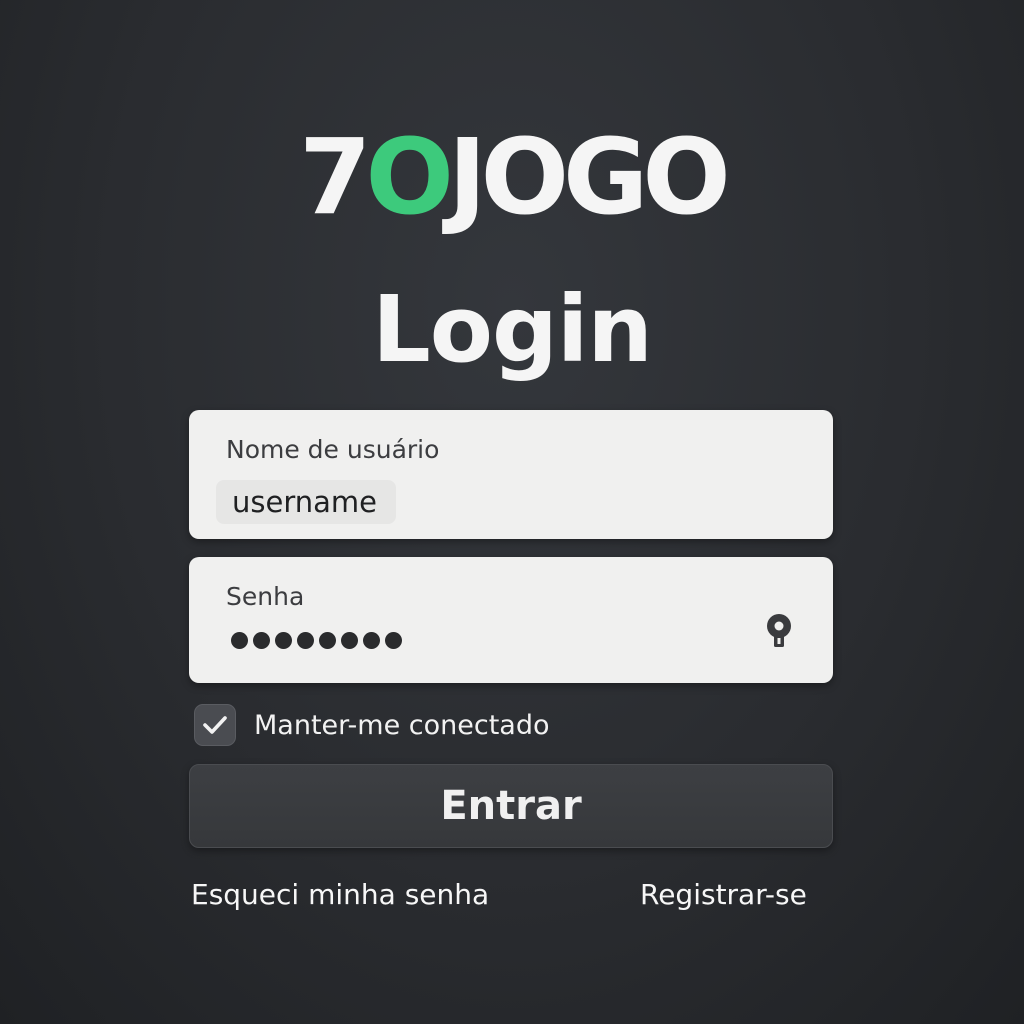 The width and height of the screenshot is (1024, 1024). What do you see at coordinates (723, 894) in the screenshot?
I see `register-link: Registrar-se` at bounding box center [723, 894].